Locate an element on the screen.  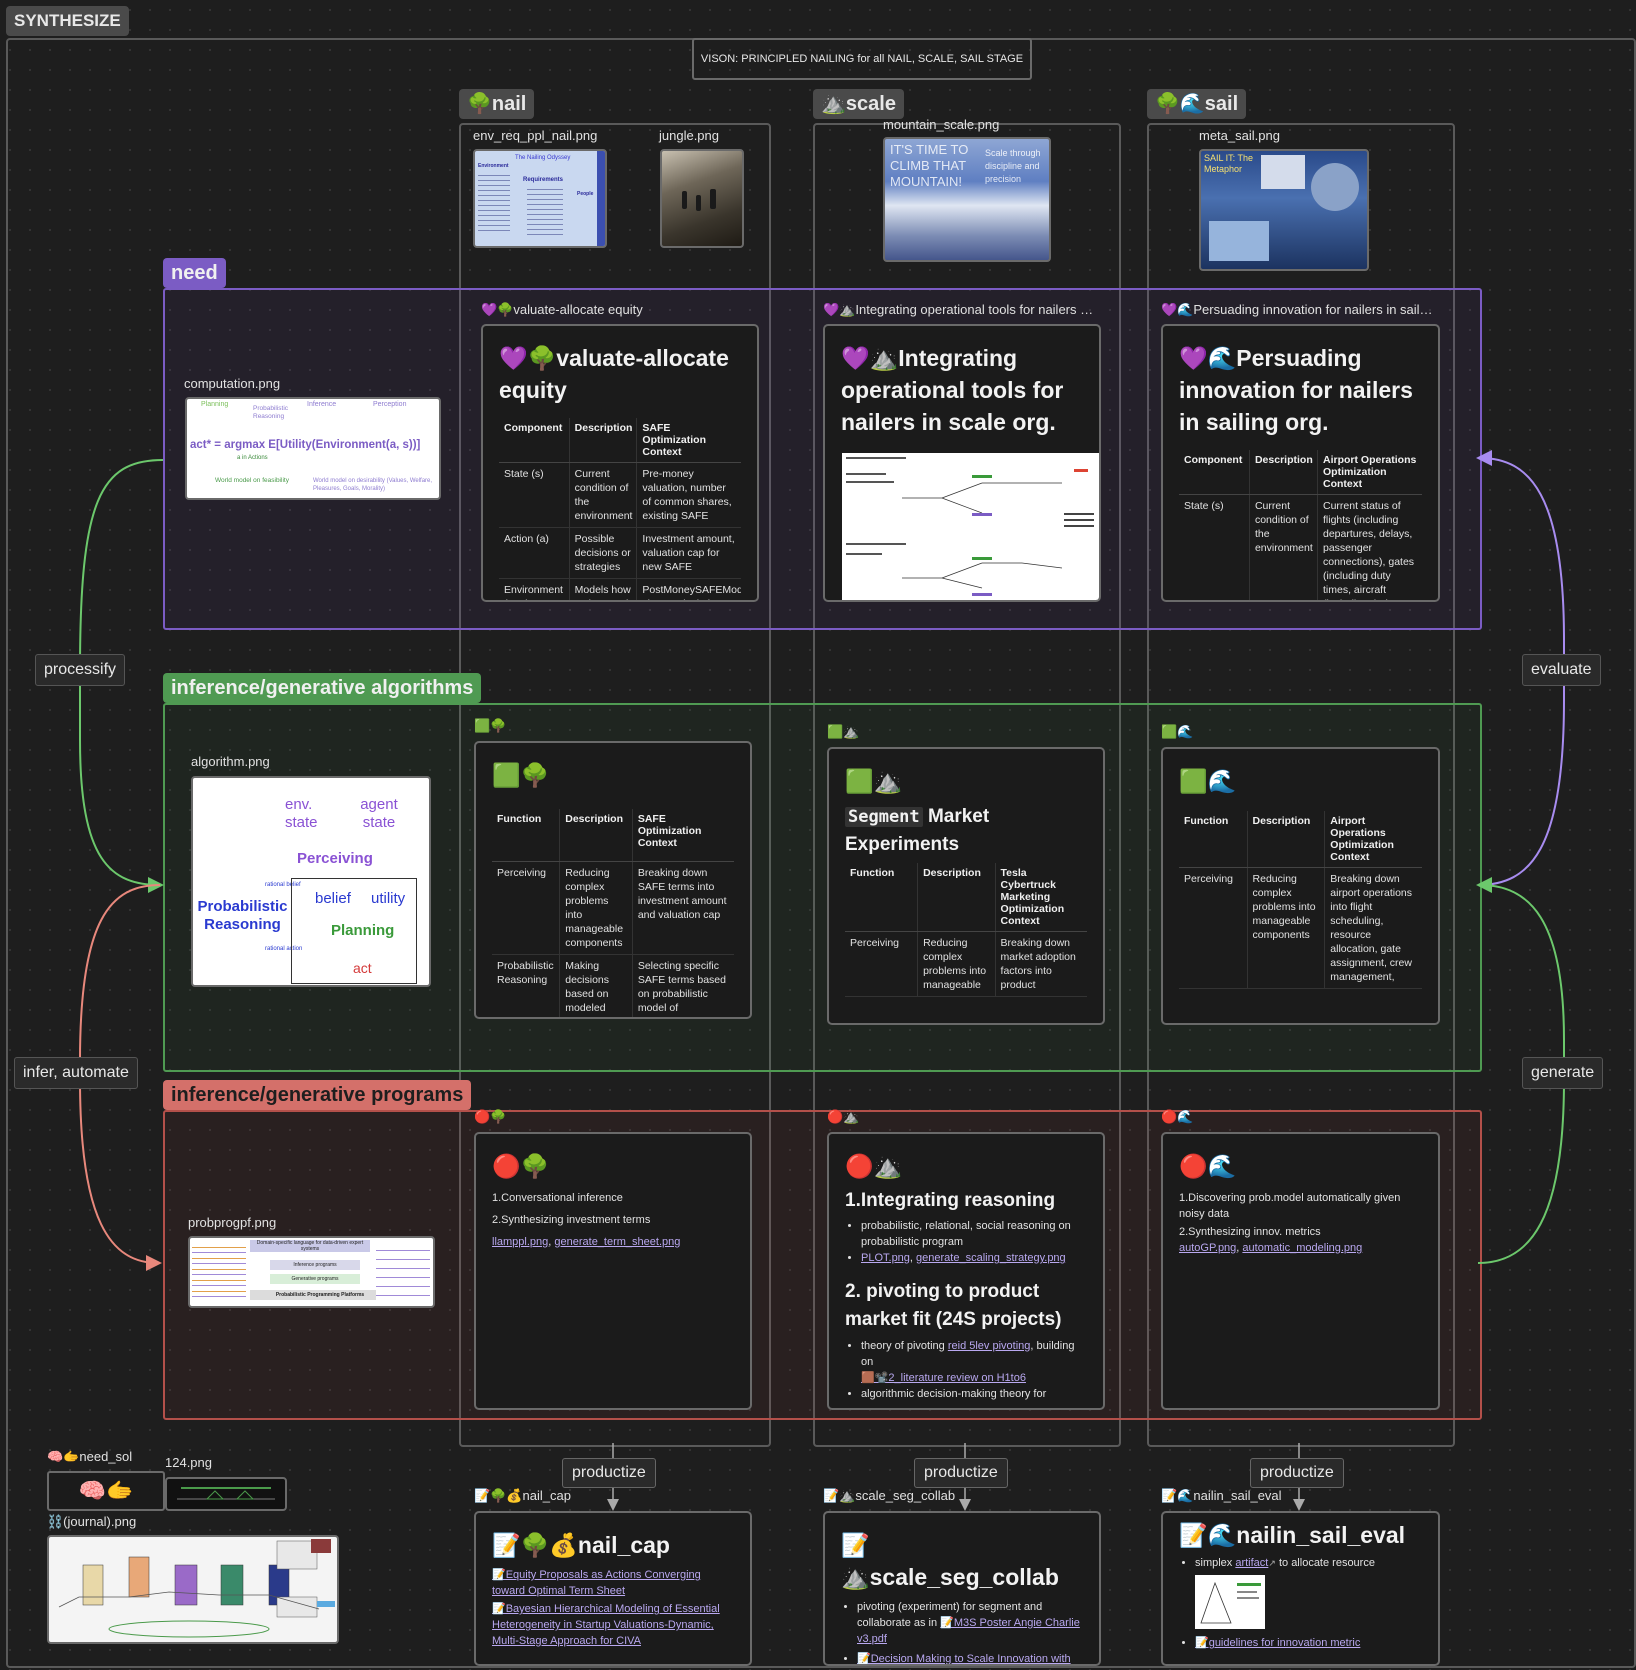
simplex-svg is located at coordinates (1230, 1602).